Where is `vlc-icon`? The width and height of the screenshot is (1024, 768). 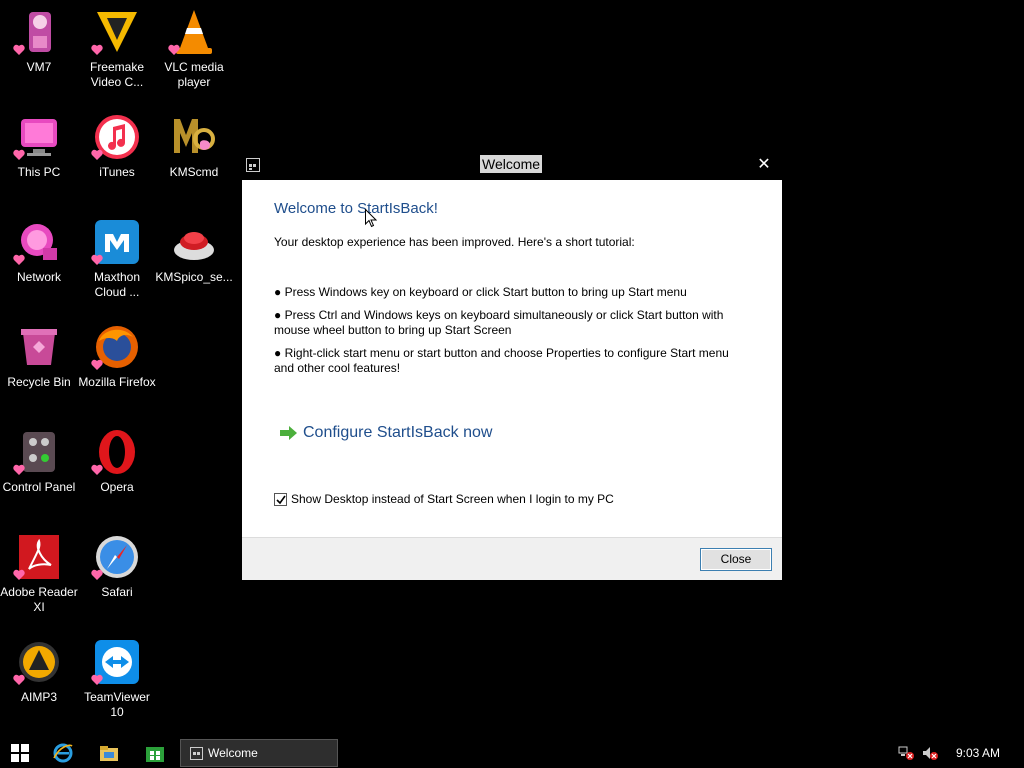 vlc-icon is located at coordinates (193, 32).